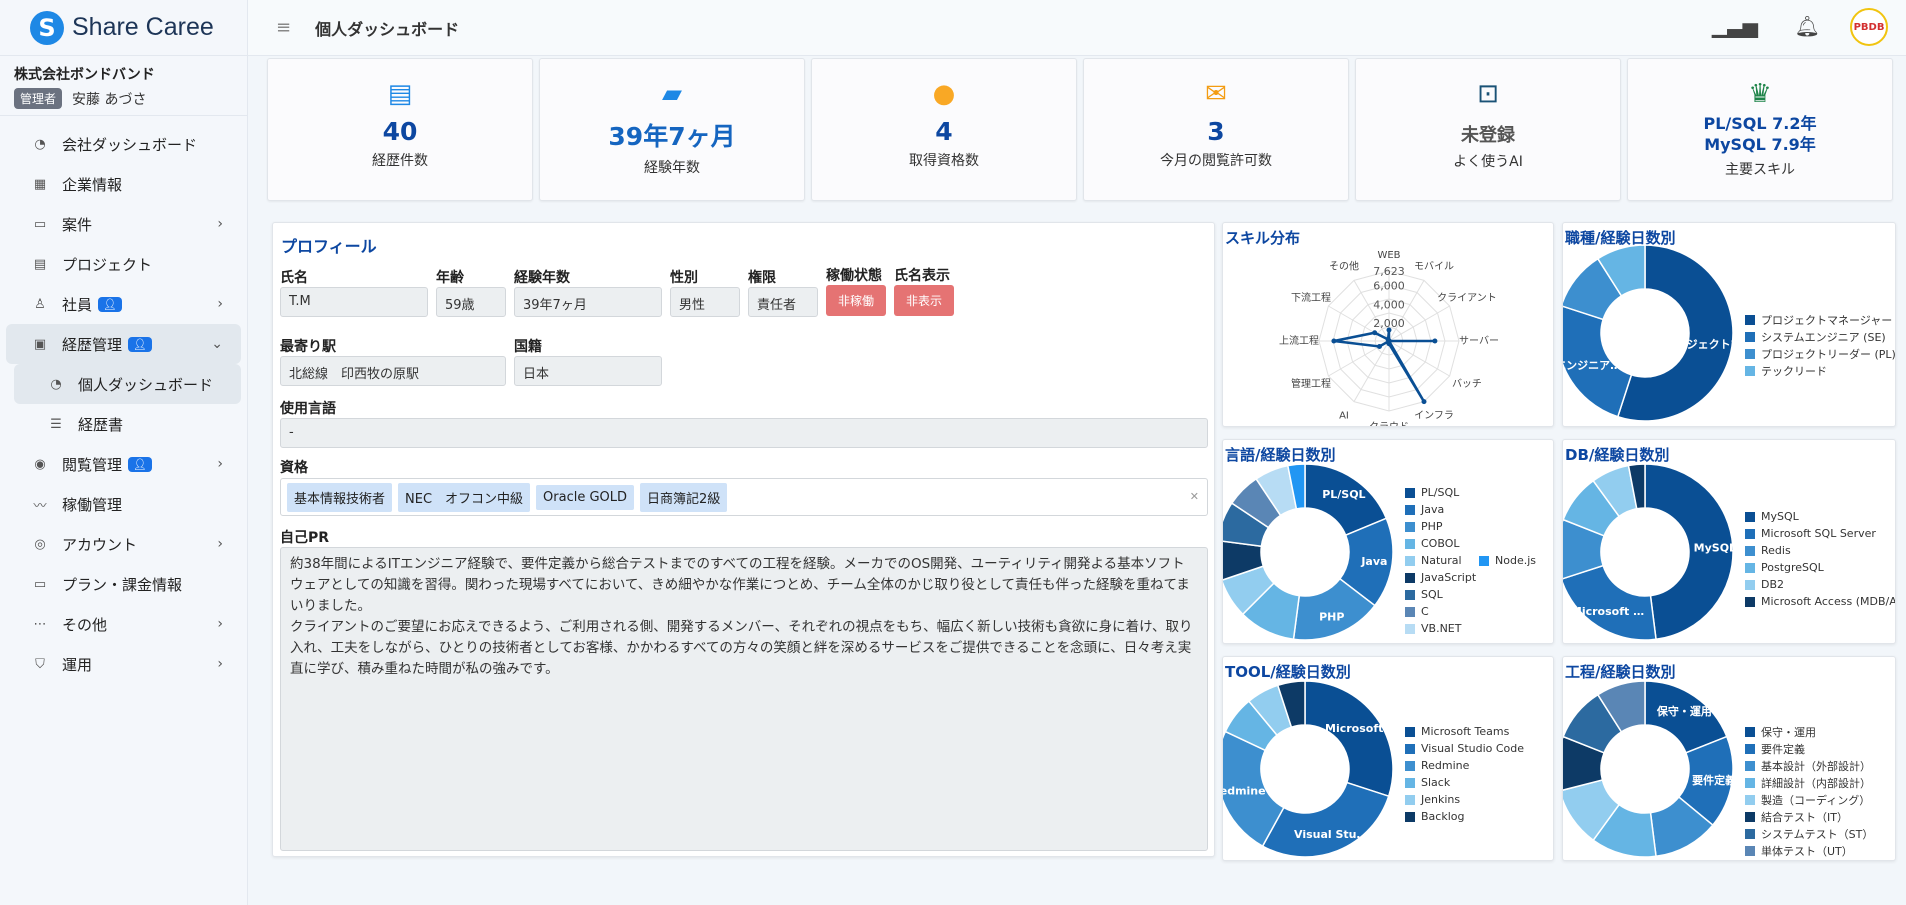 This screenshot has height=905, width=1906. Describe the element at coordinates (1809, 799) in the screenshot. I see `legend-item: 製造（コーディング）` at that location.